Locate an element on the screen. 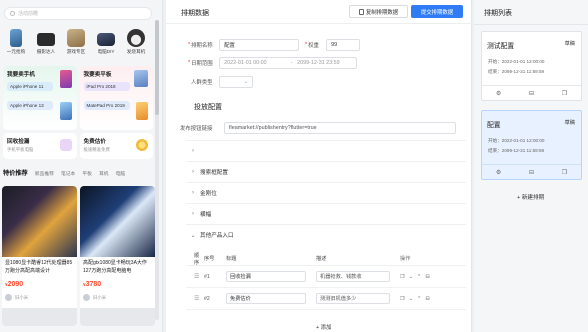 This screenshot has height=332, width=588. row-title-input: 免费估价 is located at coordinates (266, 298).